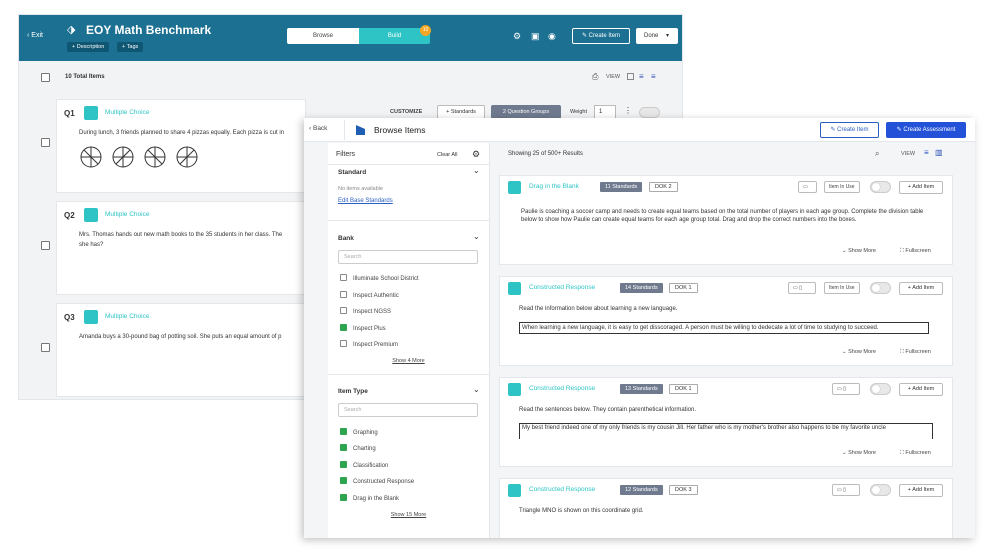 This screenshot has height=556, width=1001. I want to click on add-tags-button: + Tags, so click(130, 47).